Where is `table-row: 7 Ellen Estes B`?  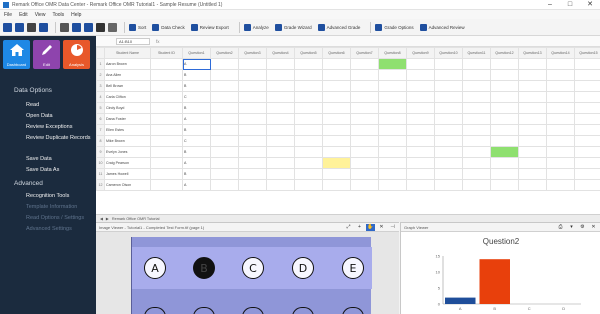 table-row: 7 Ellen Estes B is located at coordinates (348, 130).